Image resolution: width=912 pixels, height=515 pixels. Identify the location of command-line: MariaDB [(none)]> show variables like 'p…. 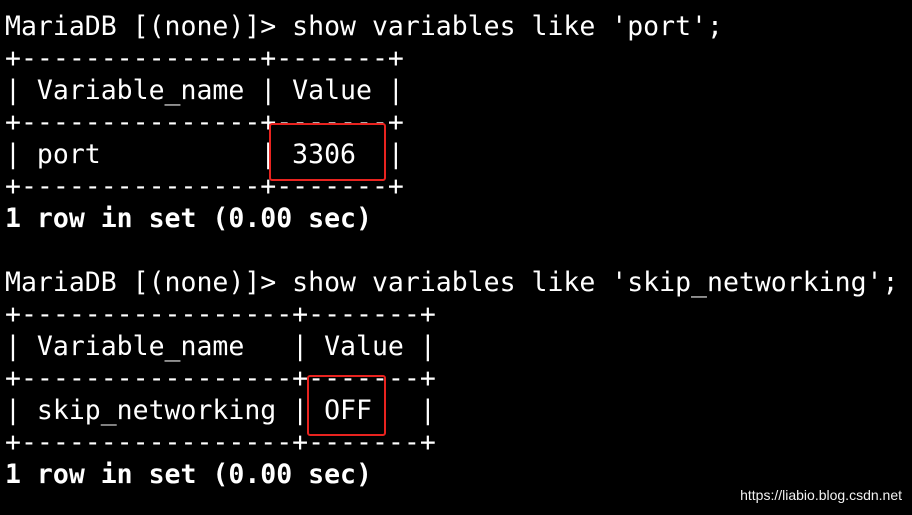
(364, 26).